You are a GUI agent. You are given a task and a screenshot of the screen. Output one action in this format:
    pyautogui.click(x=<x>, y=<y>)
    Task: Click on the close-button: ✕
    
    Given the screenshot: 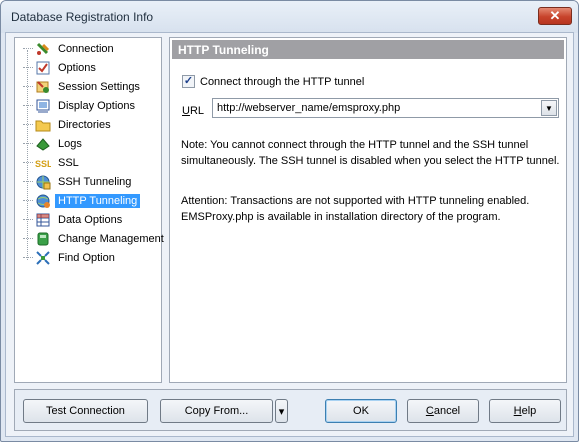 What is the action you would take?
    pyautogui.click(x=555, y=16)
    